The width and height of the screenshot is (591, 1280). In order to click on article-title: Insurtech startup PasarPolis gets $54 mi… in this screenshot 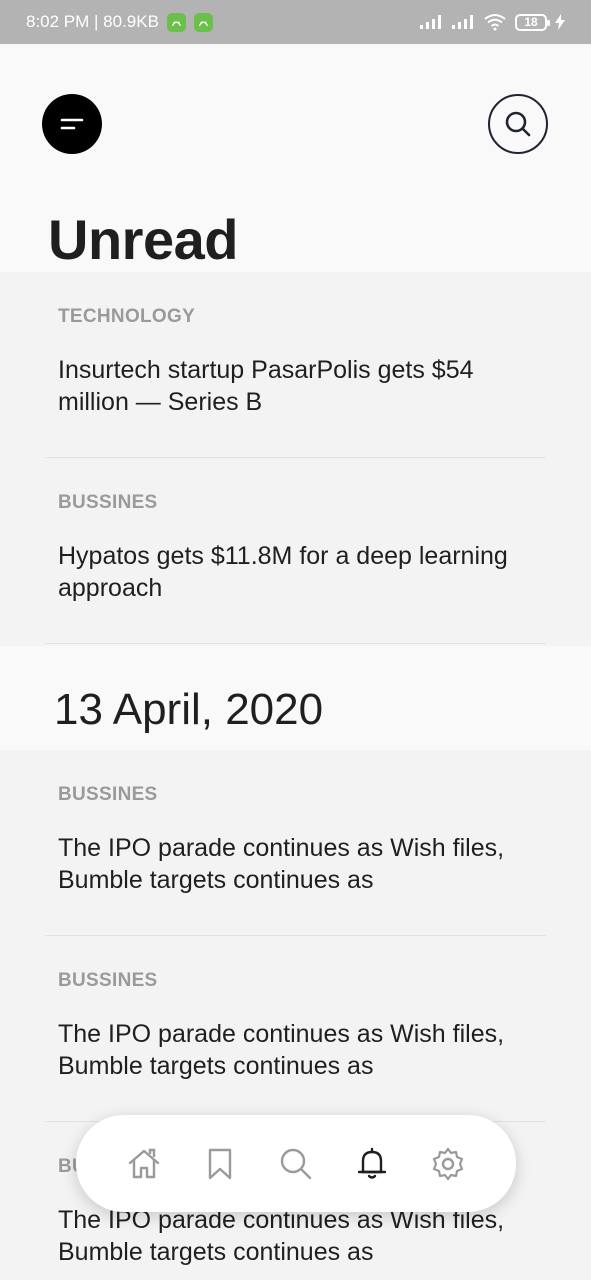, I will do `click(298, 386)`.